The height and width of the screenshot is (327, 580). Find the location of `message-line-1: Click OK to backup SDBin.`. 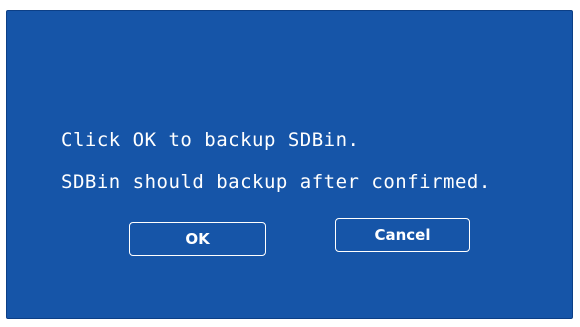

message-line-1: Click OK to backup SDBin. is located at coordinates (210, 140).